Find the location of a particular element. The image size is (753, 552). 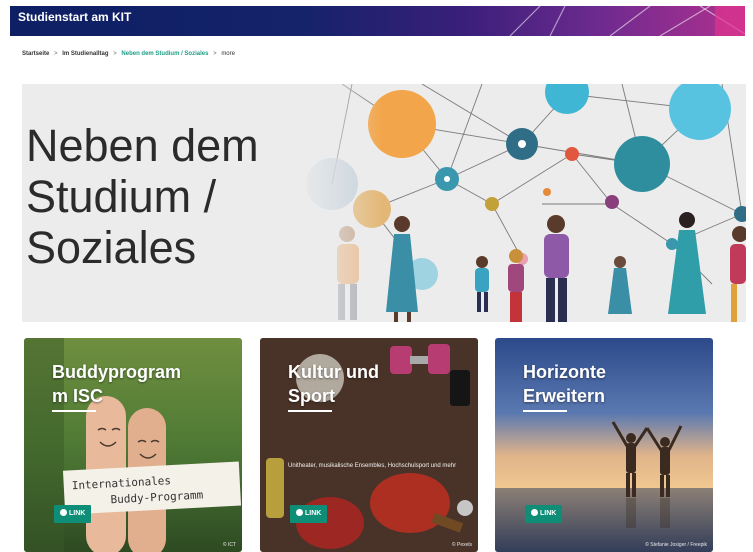

tile-title-line: Buddyprogram is located at coordinates (117, 372).